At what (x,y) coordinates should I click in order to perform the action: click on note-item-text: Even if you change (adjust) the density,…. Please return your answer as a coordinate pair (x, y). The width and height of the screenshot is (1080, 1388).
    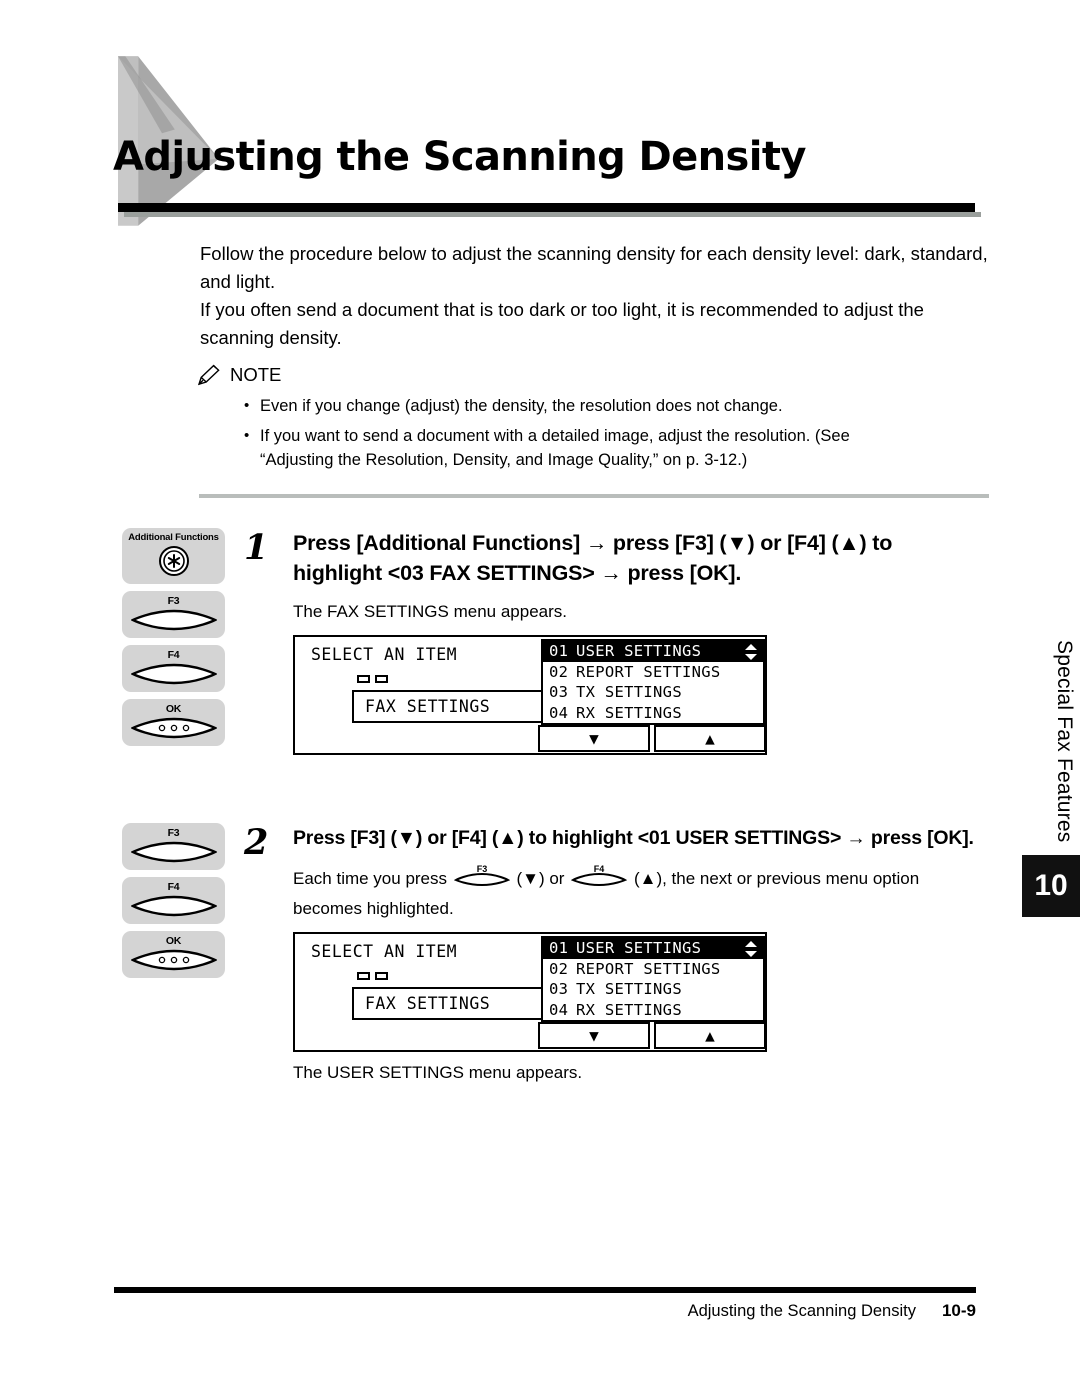
    Looking at the image, I should click on (521, 406).